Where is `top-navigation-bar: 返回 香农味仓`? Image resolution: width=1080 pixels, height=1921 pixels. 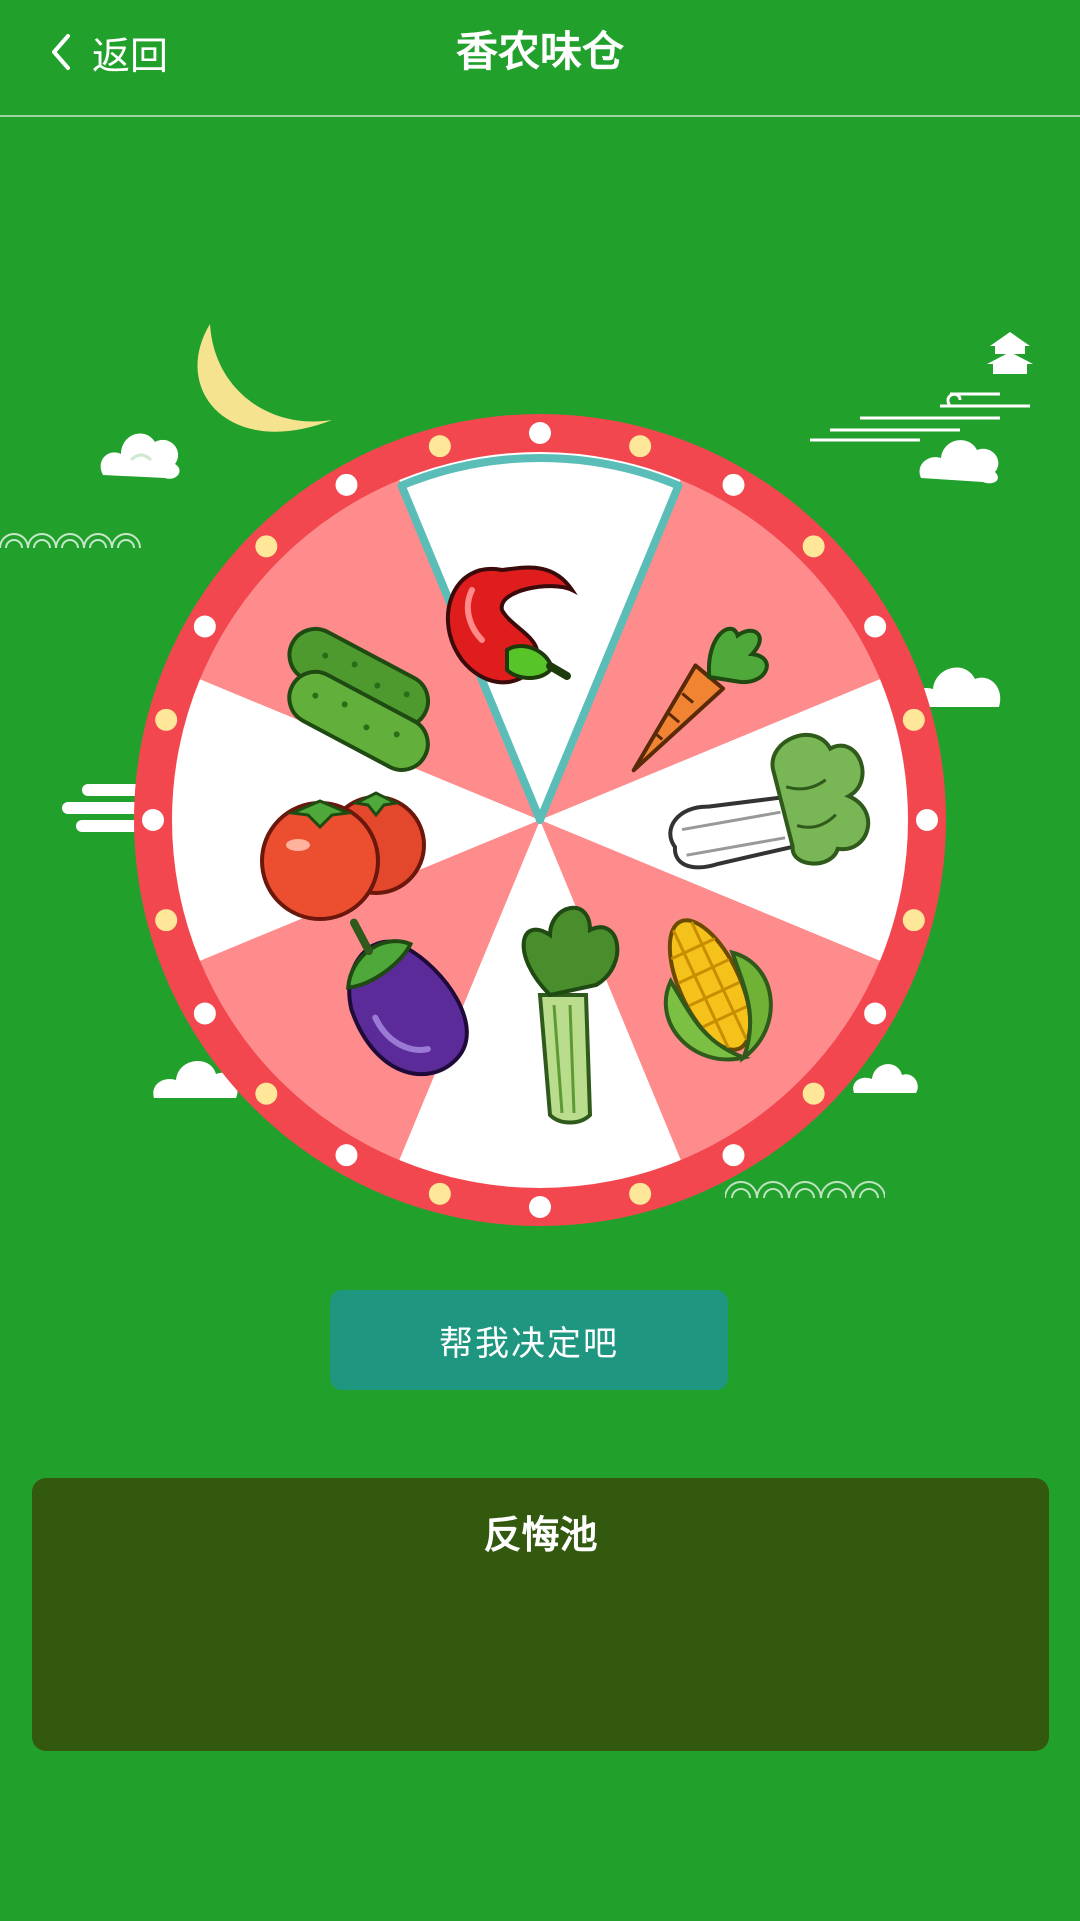
top-navigation-bar: 返回 香农味仓 is located at coordinates (540, 58).